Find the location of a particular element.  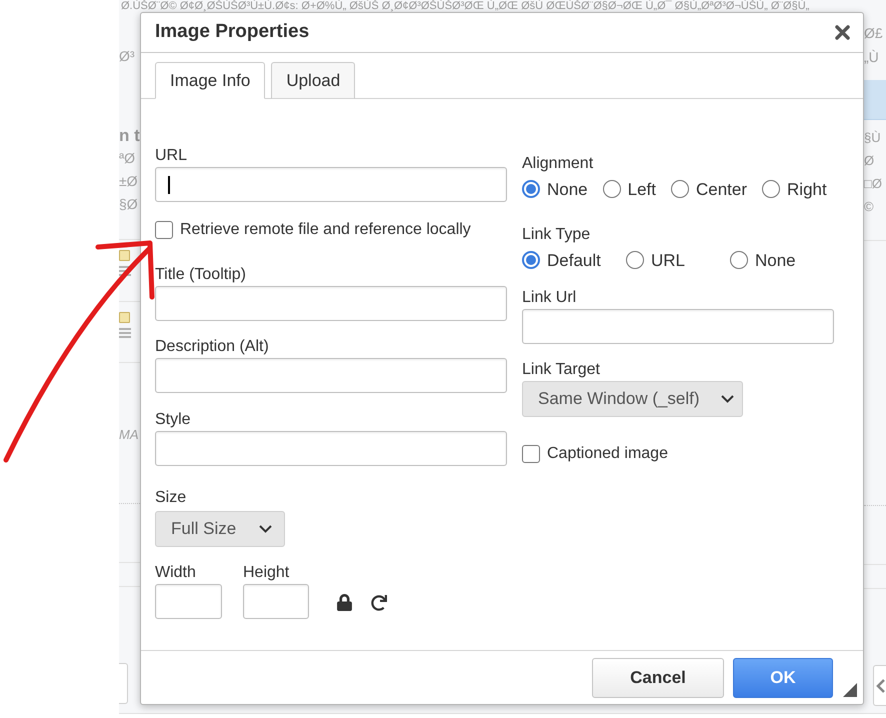

radio-label: URL is located at coordinates (668, 261).